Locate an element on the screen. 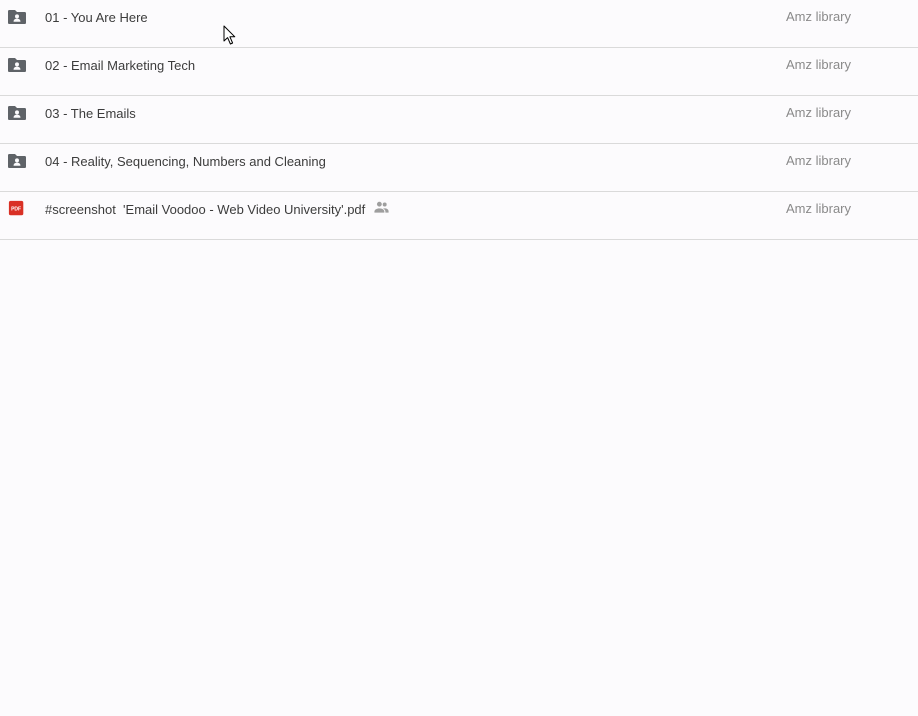  shared-people-icon is located at coordinates (381, 207).